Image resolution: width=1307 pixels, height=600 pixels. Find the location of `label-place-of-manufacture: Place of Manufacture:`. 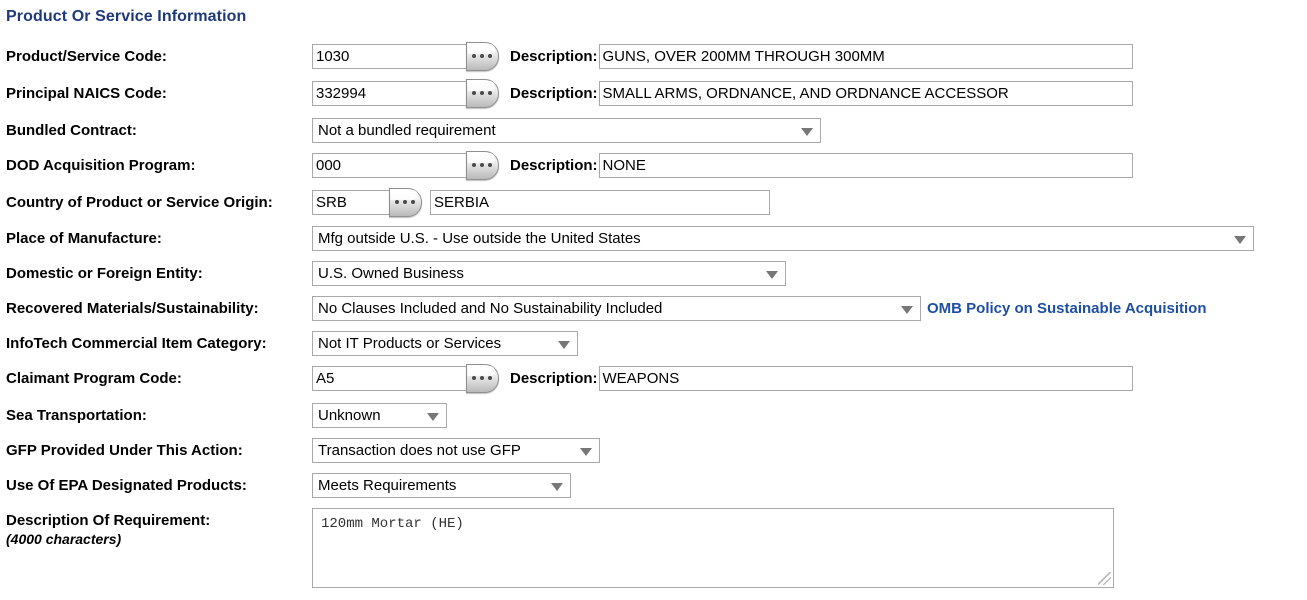

label-place-of-manufacture: Place of Manufacture: is located at coordinates (84, 238).